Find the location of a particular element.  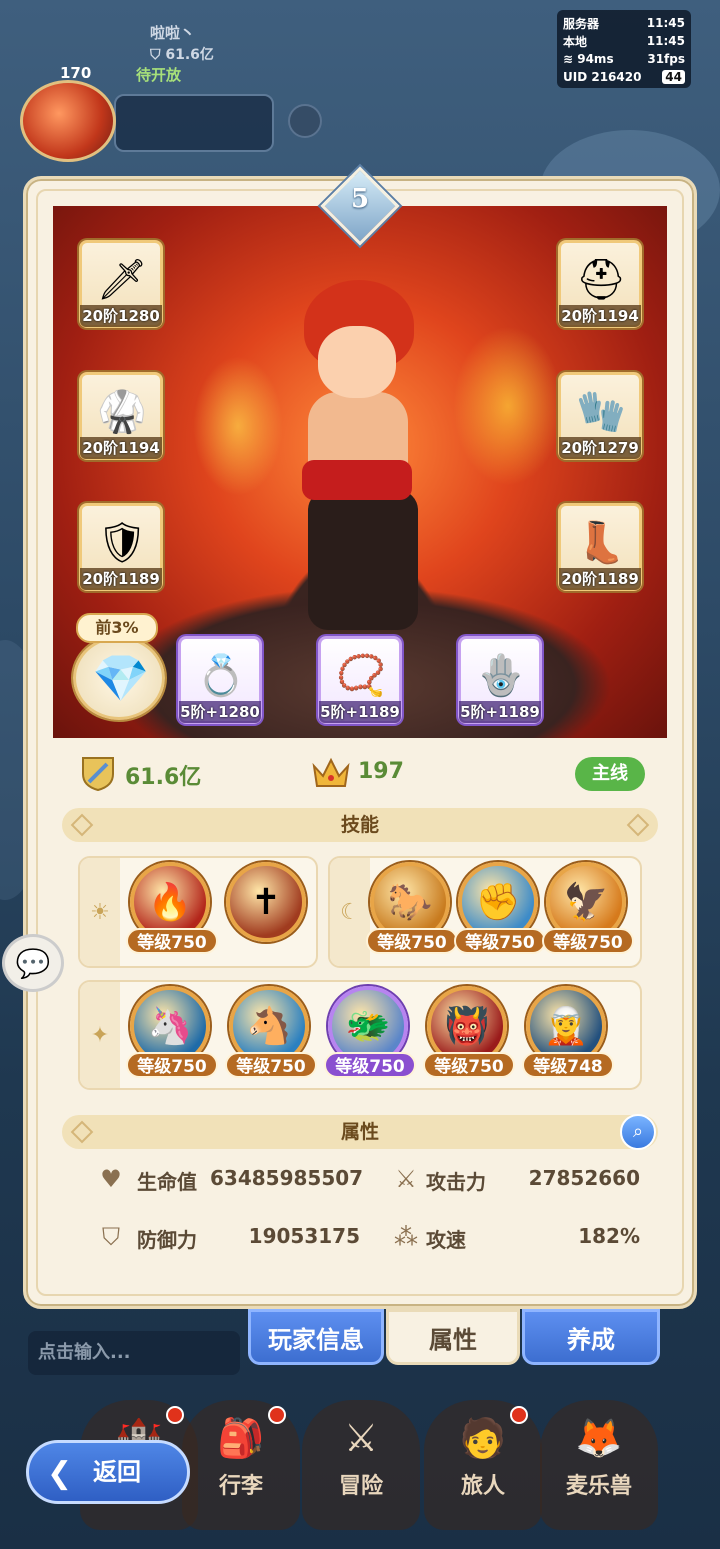

server-time: 11:45 is located at coordinates (665, 23).